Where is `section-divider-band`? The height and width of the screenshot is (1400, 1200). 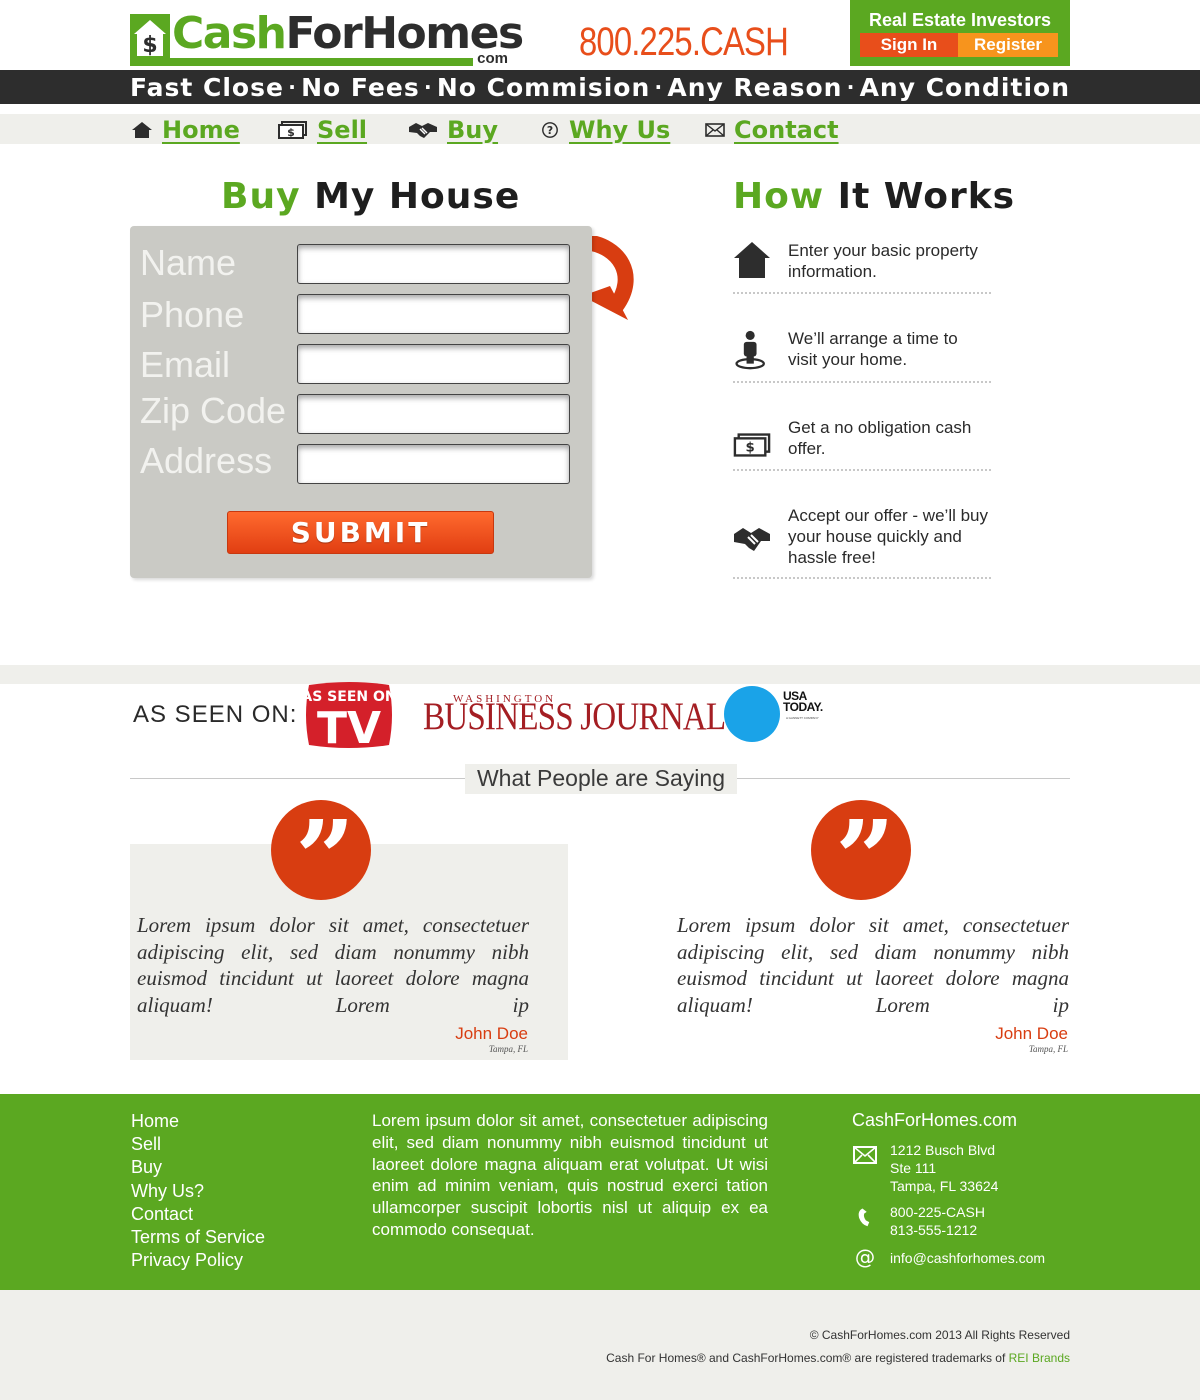
section-divider-band is located at coordinates (600, 674).